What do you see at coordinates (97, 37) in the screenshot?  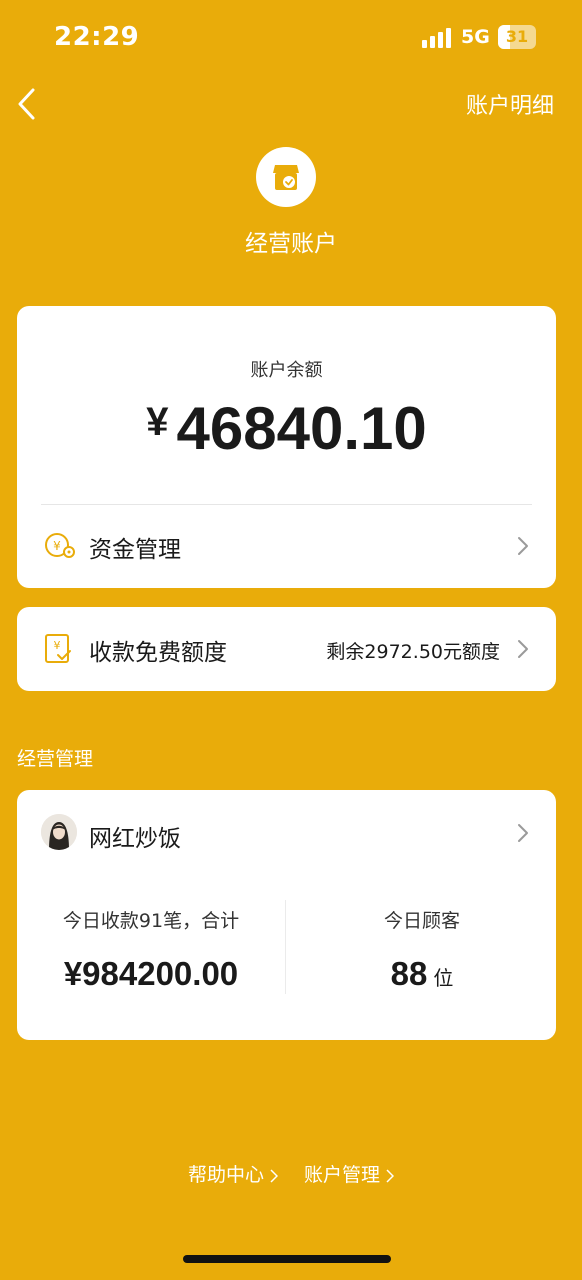 I see `status-time: 22:29` at bounding box center [97, 37].